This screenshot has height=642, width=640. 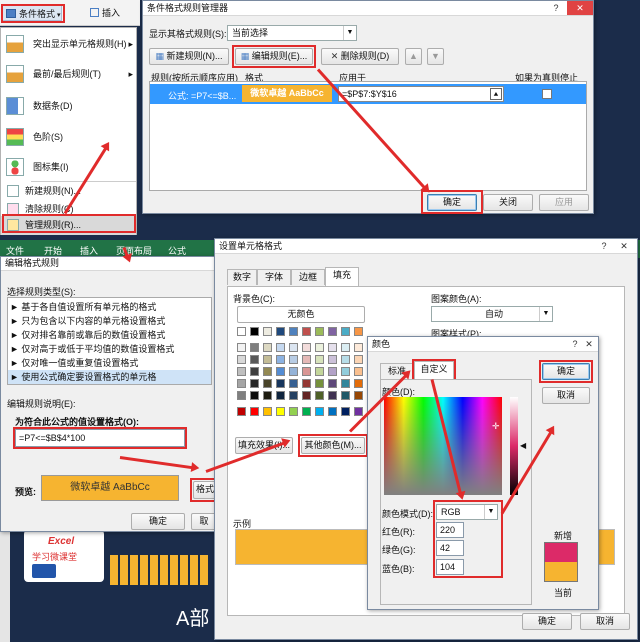 I want to click on slider-pointer-icon: ◀, so click(x=523, y=445).